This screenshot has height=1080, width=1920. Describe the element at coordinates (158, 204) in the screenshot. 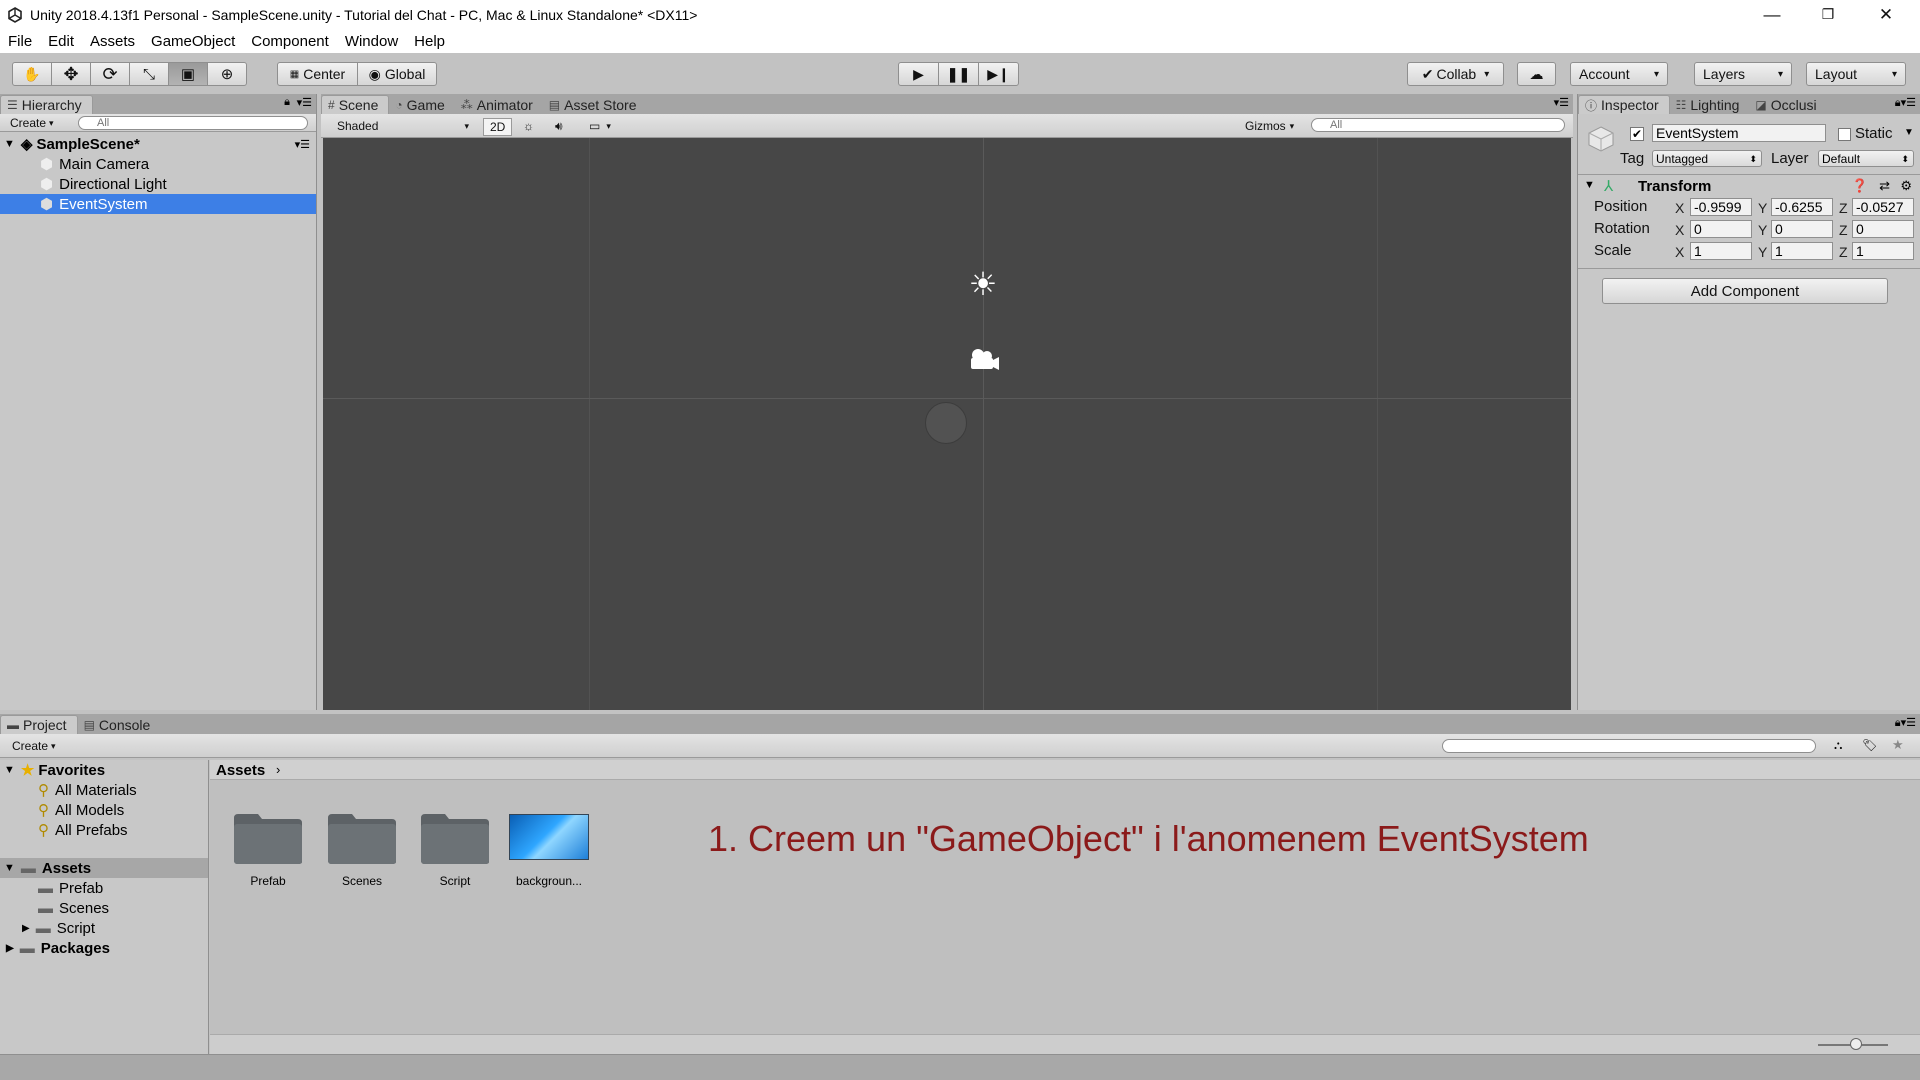

I see `hierarchy-item-eventsystem: ⬢ EventSystem` at that location.